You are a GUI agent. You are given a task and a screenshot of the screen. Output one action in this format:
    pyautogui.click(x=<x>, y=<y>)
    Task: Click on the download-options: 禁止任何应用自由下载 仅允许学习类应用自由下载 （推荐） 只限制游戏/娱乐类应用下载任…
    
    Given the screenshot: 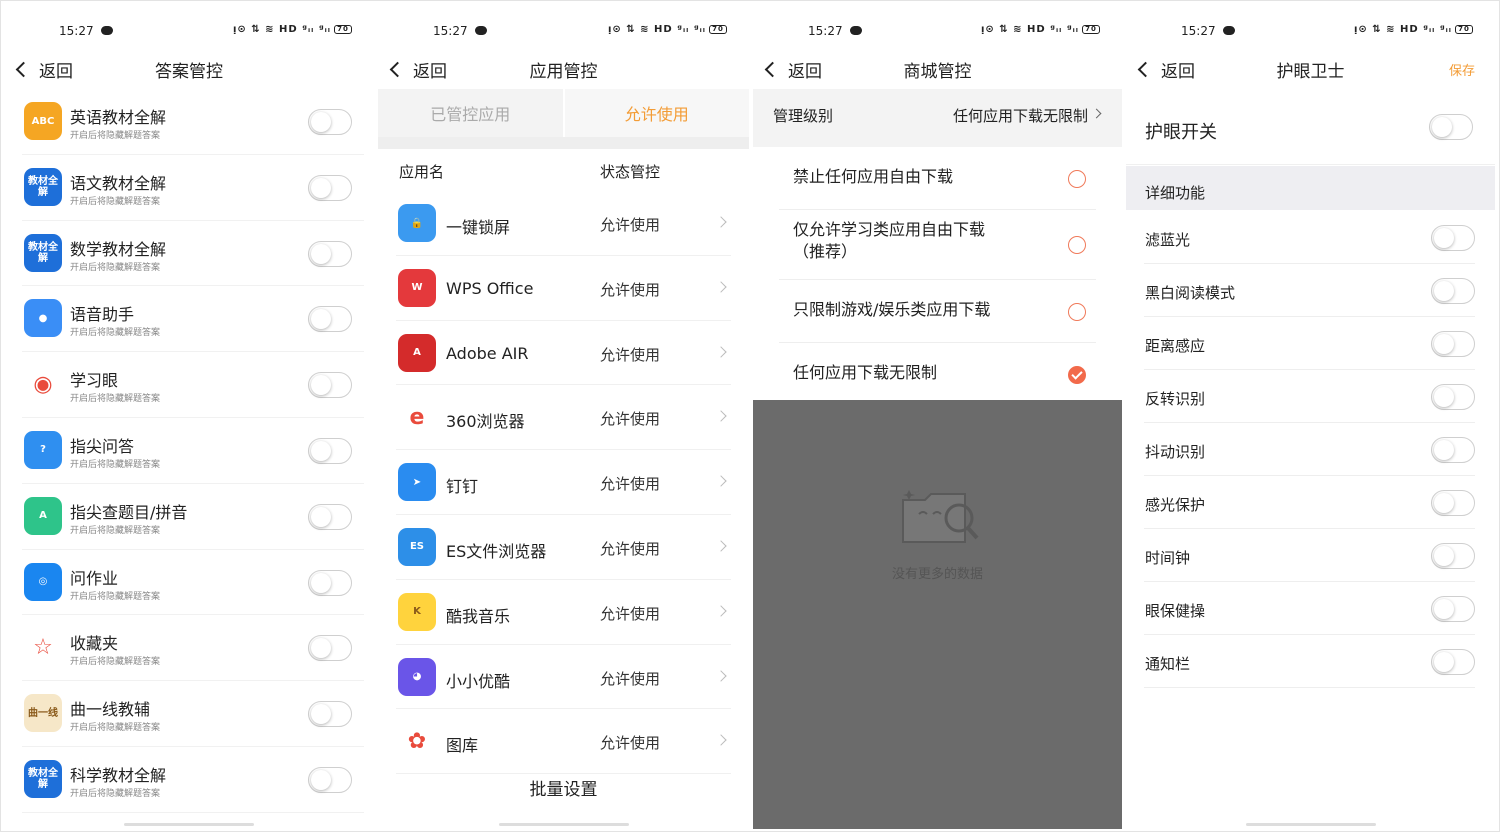 What is the action you would take?
    pyautogui.click(x=937, y=276)
    